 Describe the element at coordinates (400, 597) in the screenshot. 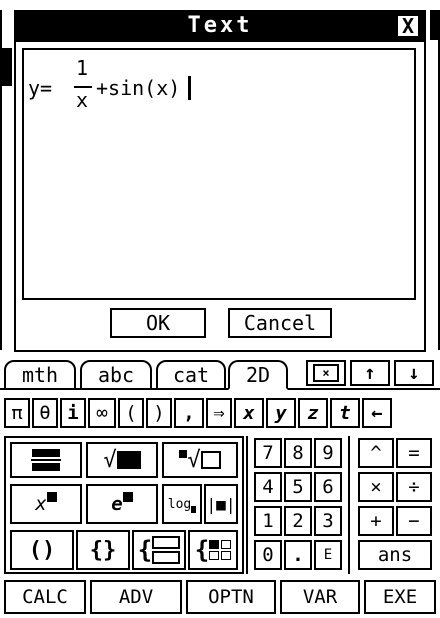

I see `exe-button: EXE` at that location.